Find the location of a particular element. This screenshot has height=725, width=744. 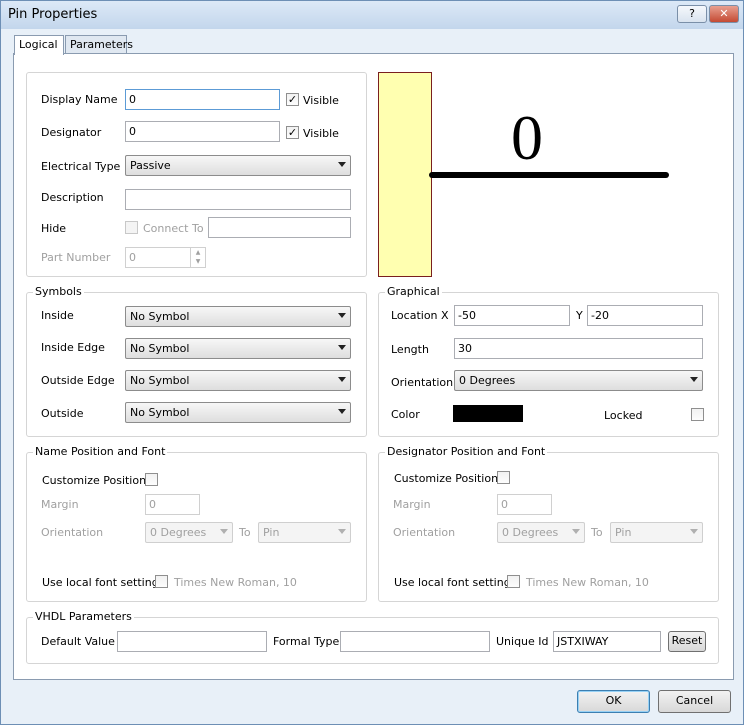

length-input: 30 is located at coordinates (578, 348).